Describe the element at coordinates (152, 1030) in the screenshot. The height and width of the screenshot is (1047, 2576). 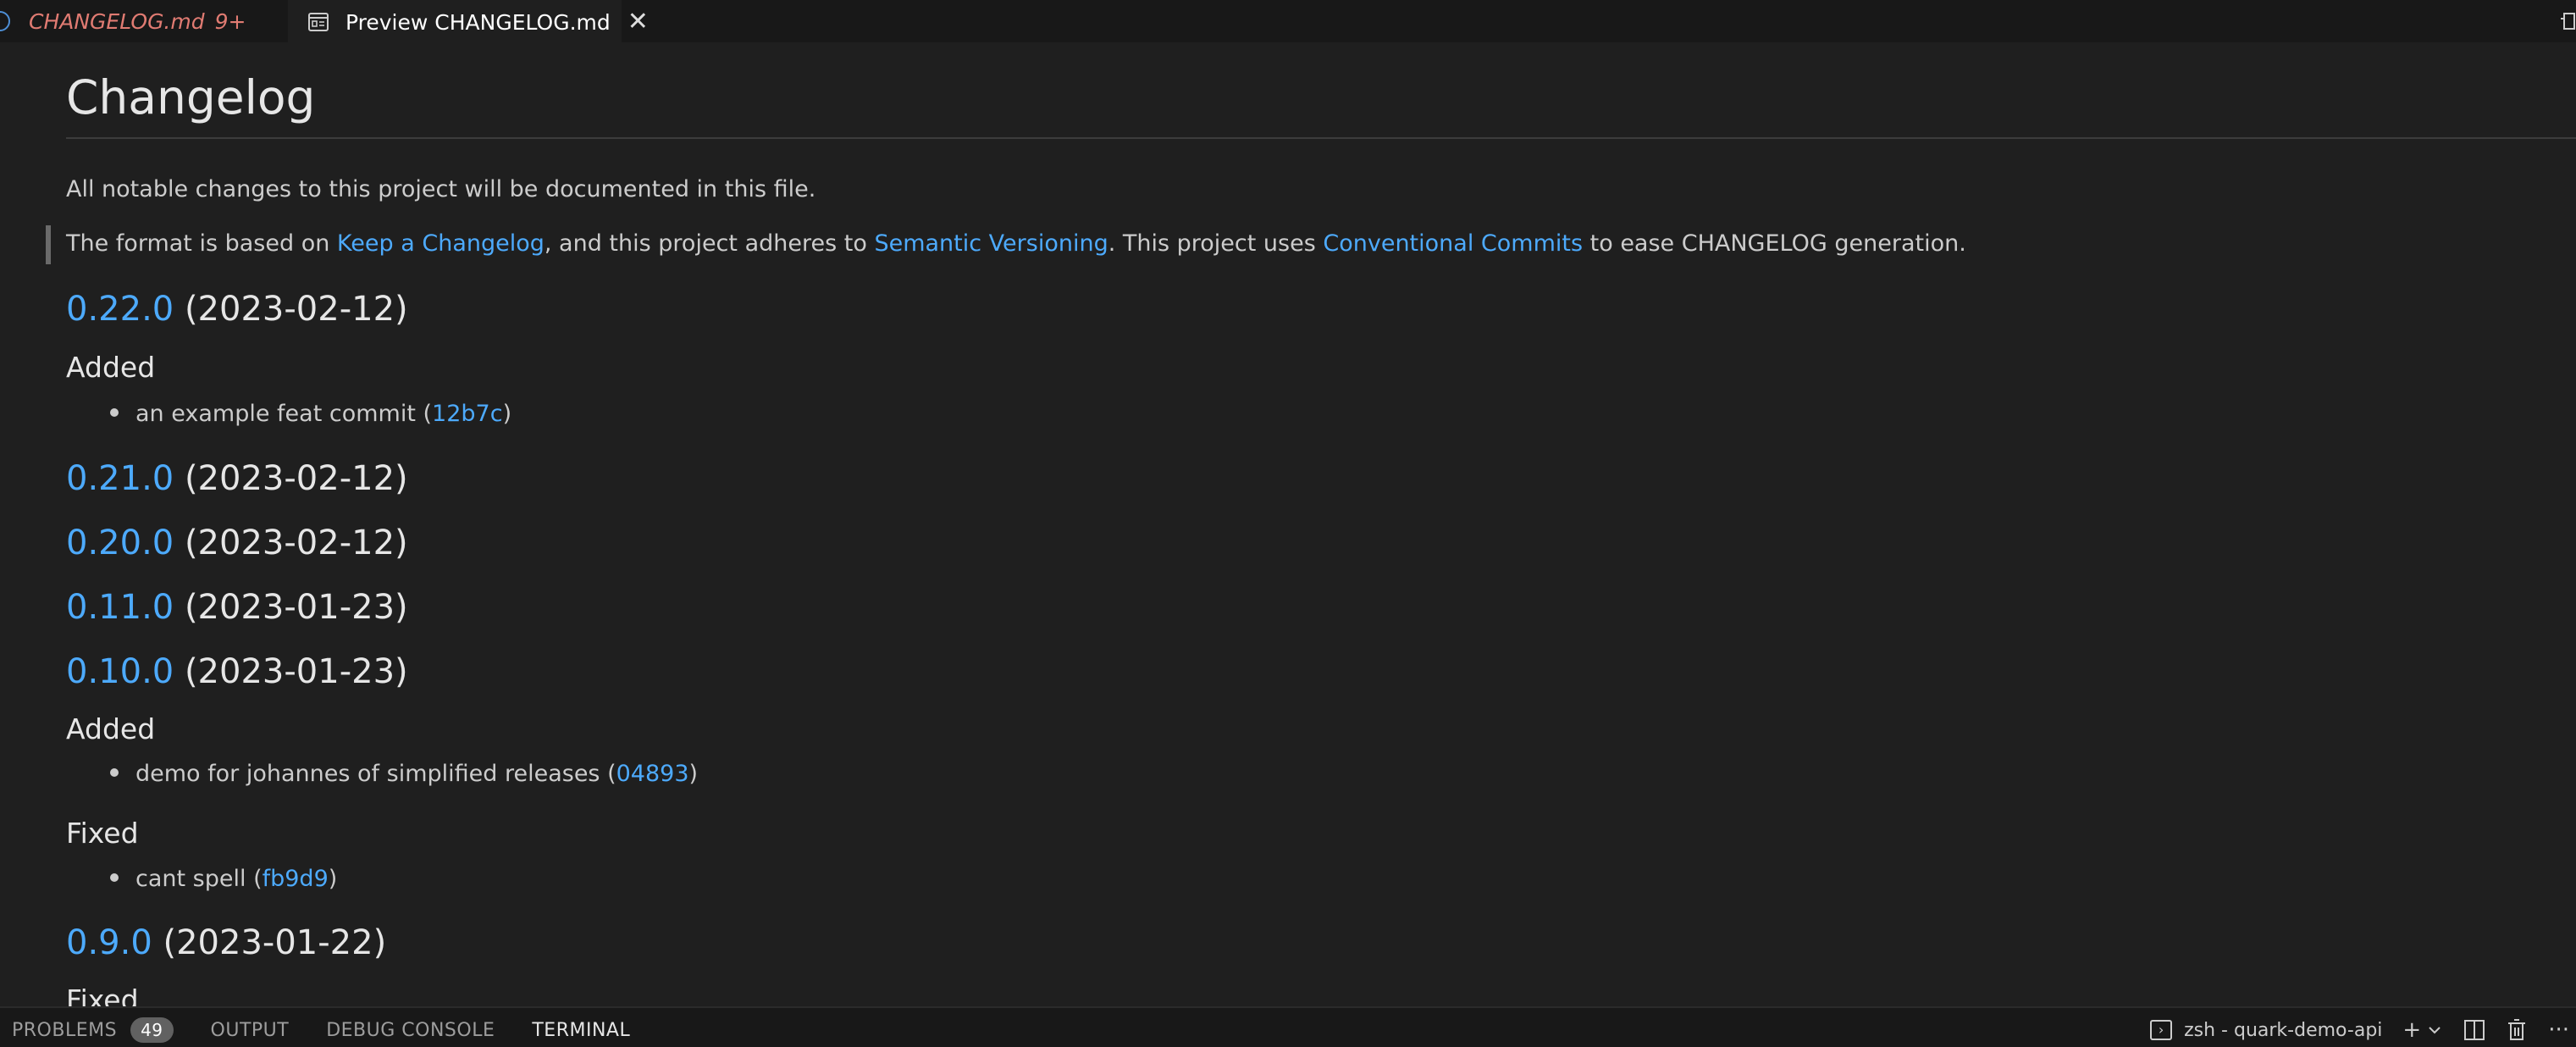
I see `problems-count-badge: 49` at that location.